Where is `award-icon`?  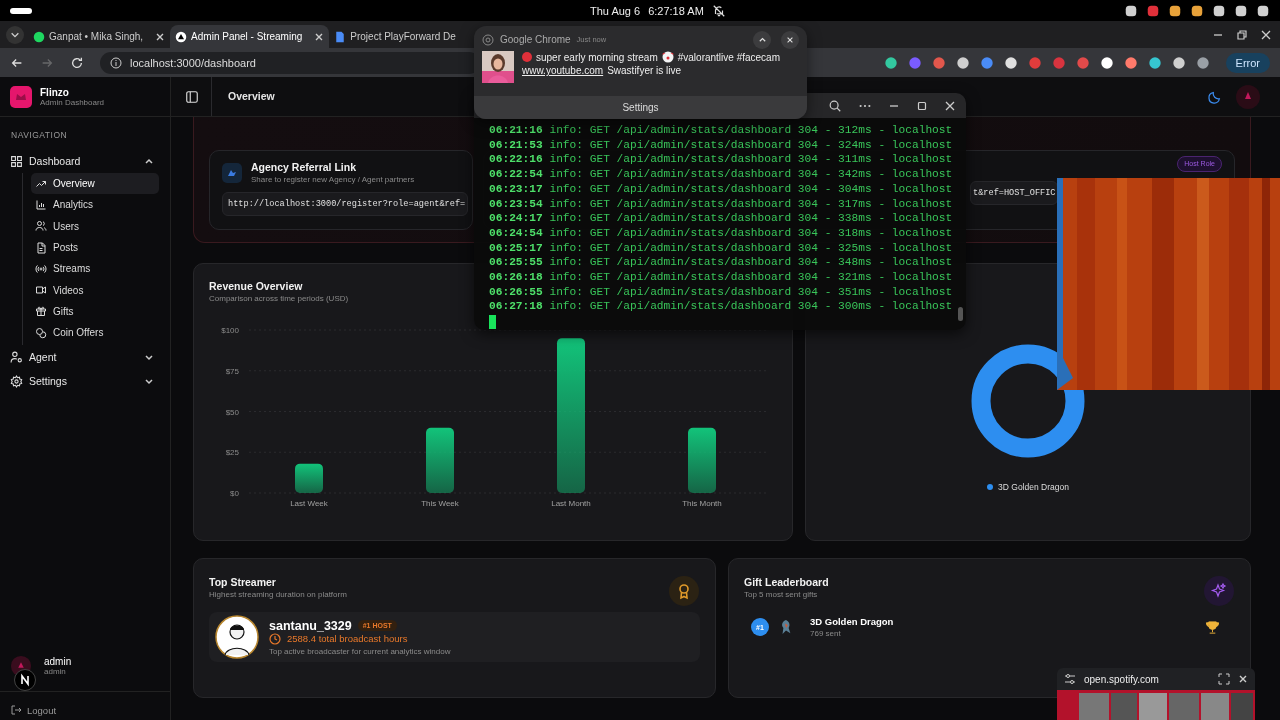
award-icon is located at coordinates (684, 591).